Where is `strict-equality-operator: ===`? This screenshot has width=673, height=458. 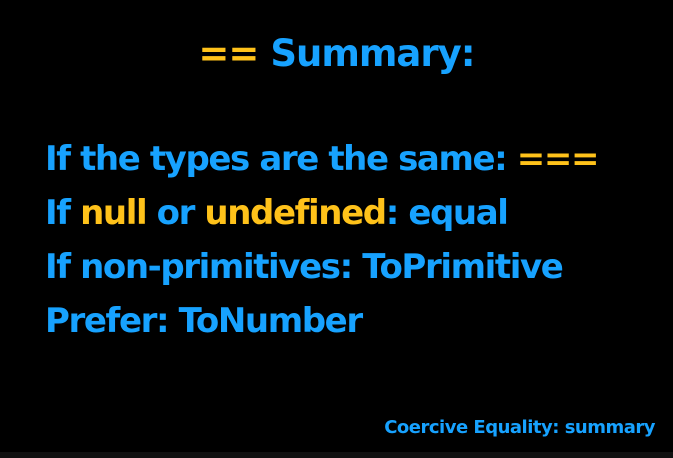
strict-equality-operator: === is located at coordinates (558, 159).